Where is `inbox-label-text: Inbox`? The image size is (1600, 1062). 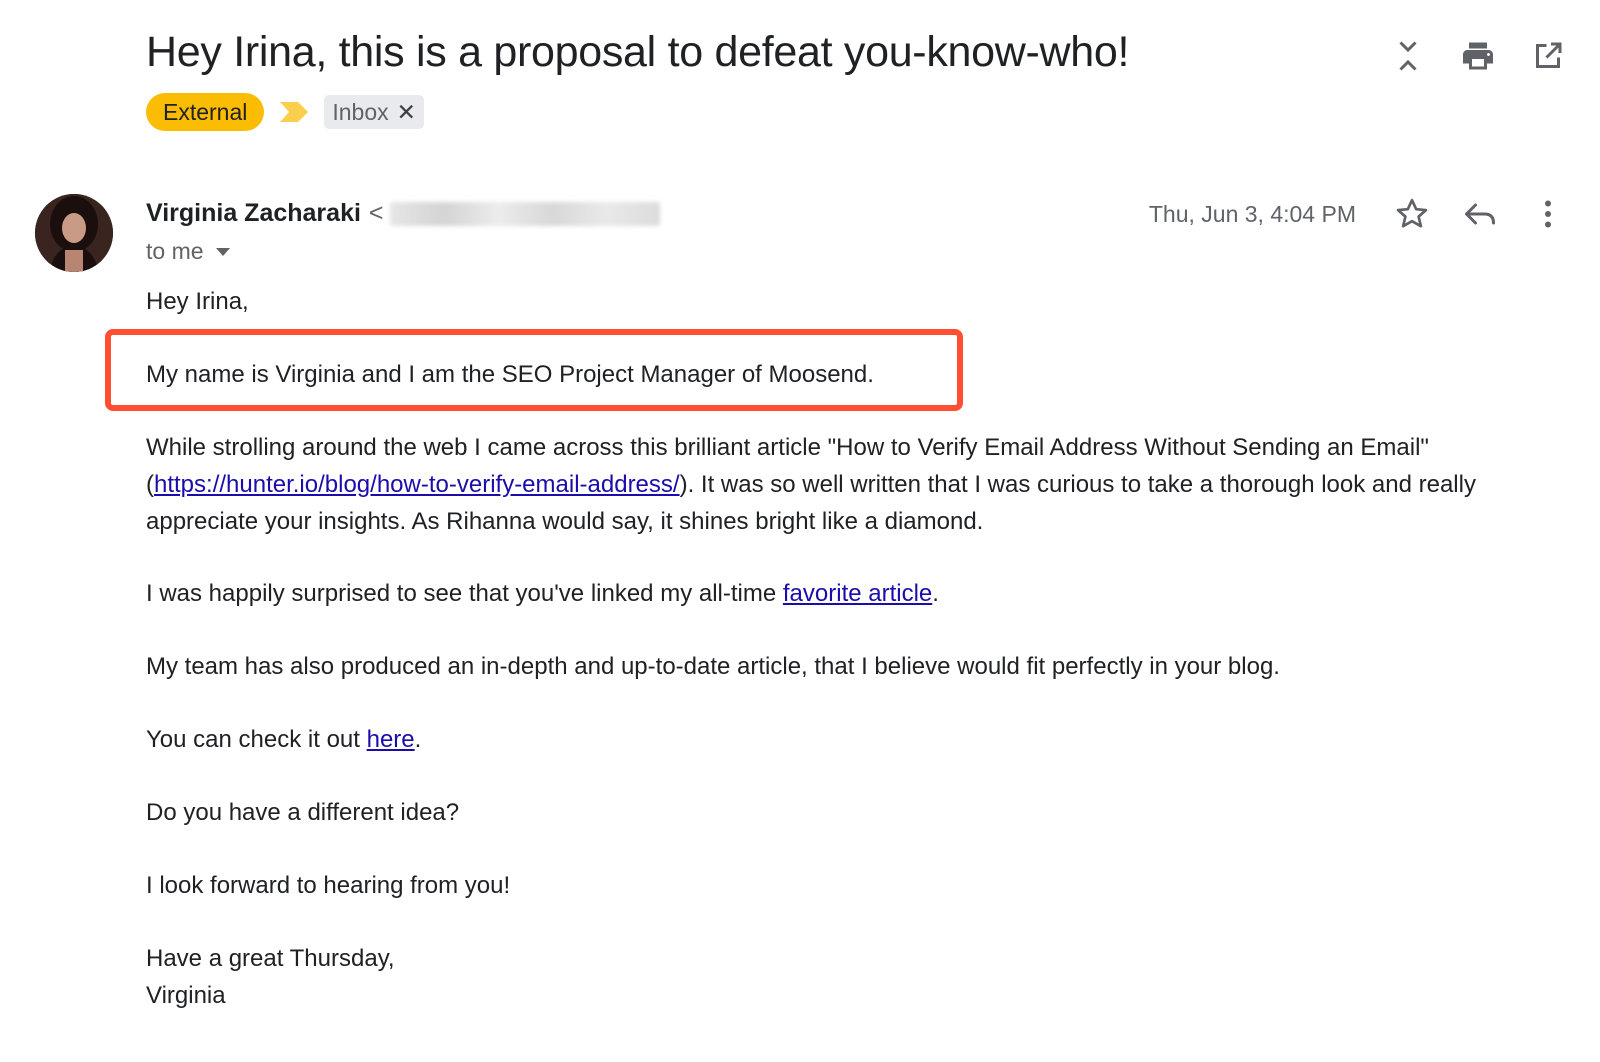 inbox-label-text: Inbox is located at coordinates (360, 112).